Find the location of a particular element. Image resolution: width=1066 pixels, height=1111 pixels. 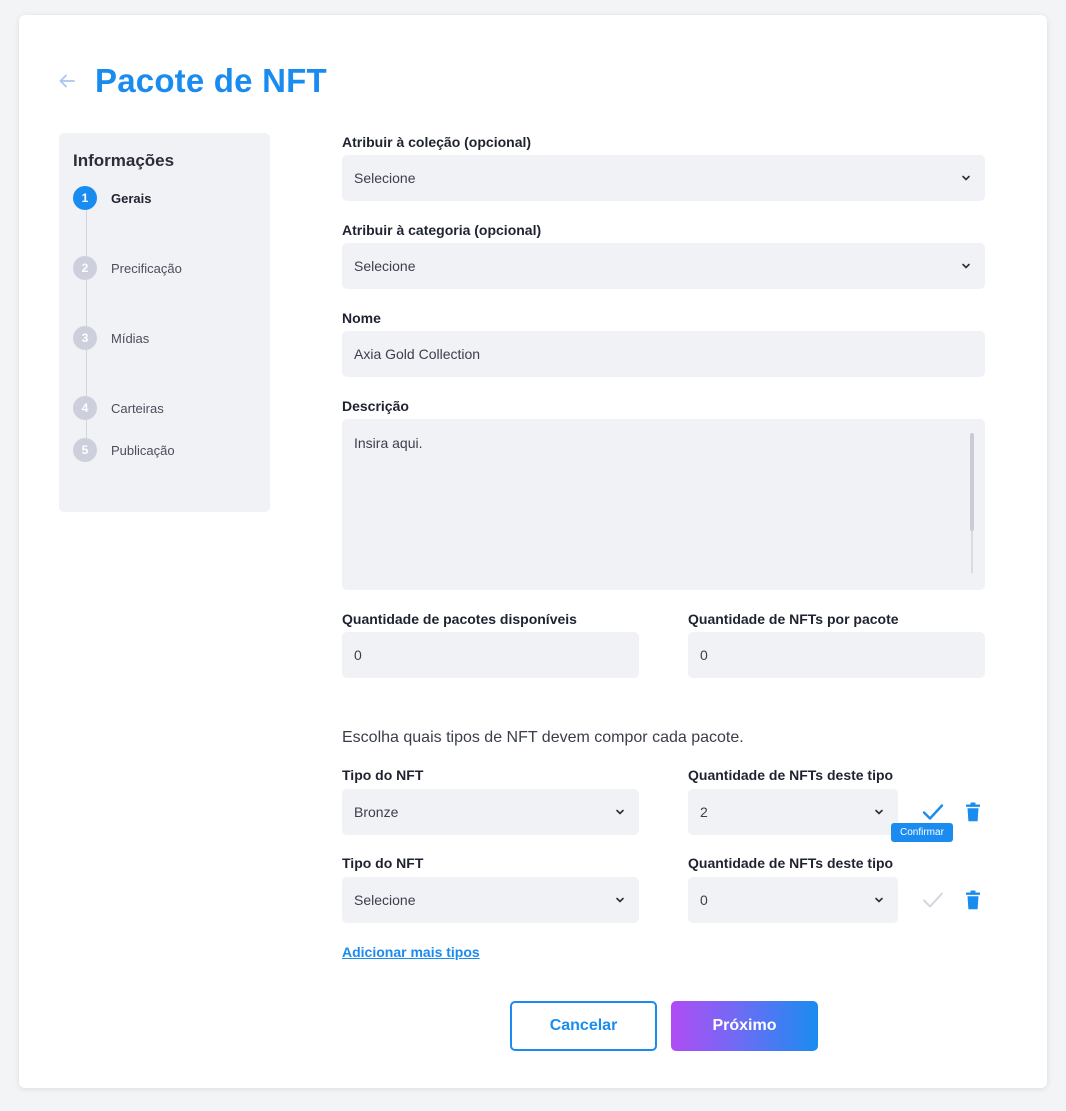

step-number: 2 is located at coordinates (85, 268).